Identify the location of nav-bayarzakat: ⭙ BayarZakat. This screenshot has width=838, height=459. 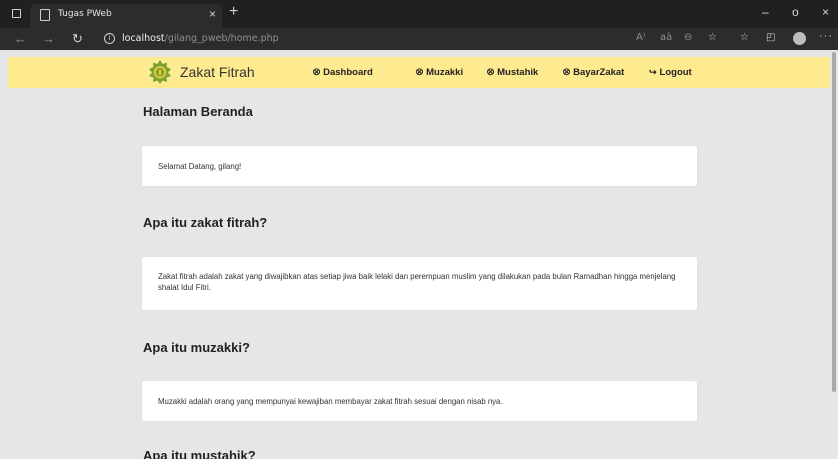
(593, 72).